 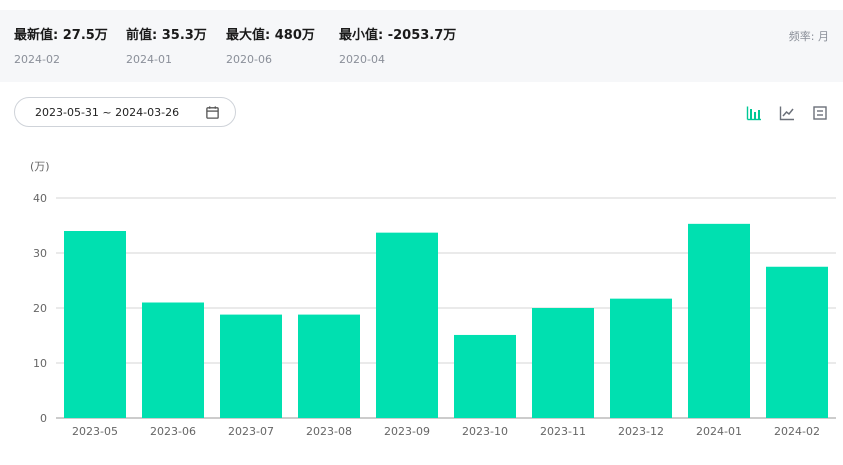 I want to click on y-tick-label: 0, so click(x=43, y=418).